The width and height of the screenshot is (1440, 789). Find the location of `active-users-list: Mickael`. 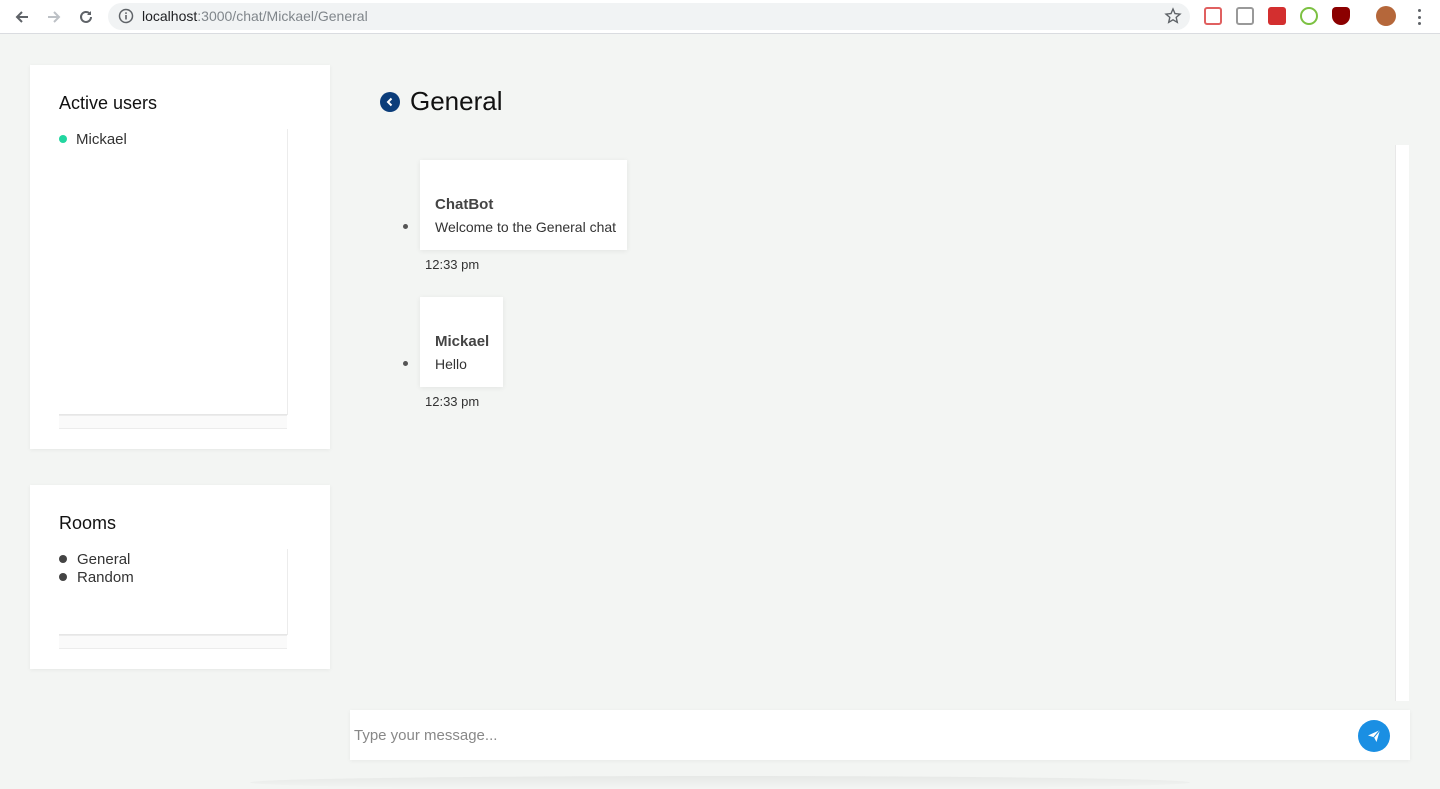

active-users-list: Mickael is located at coordinates (180, 272).